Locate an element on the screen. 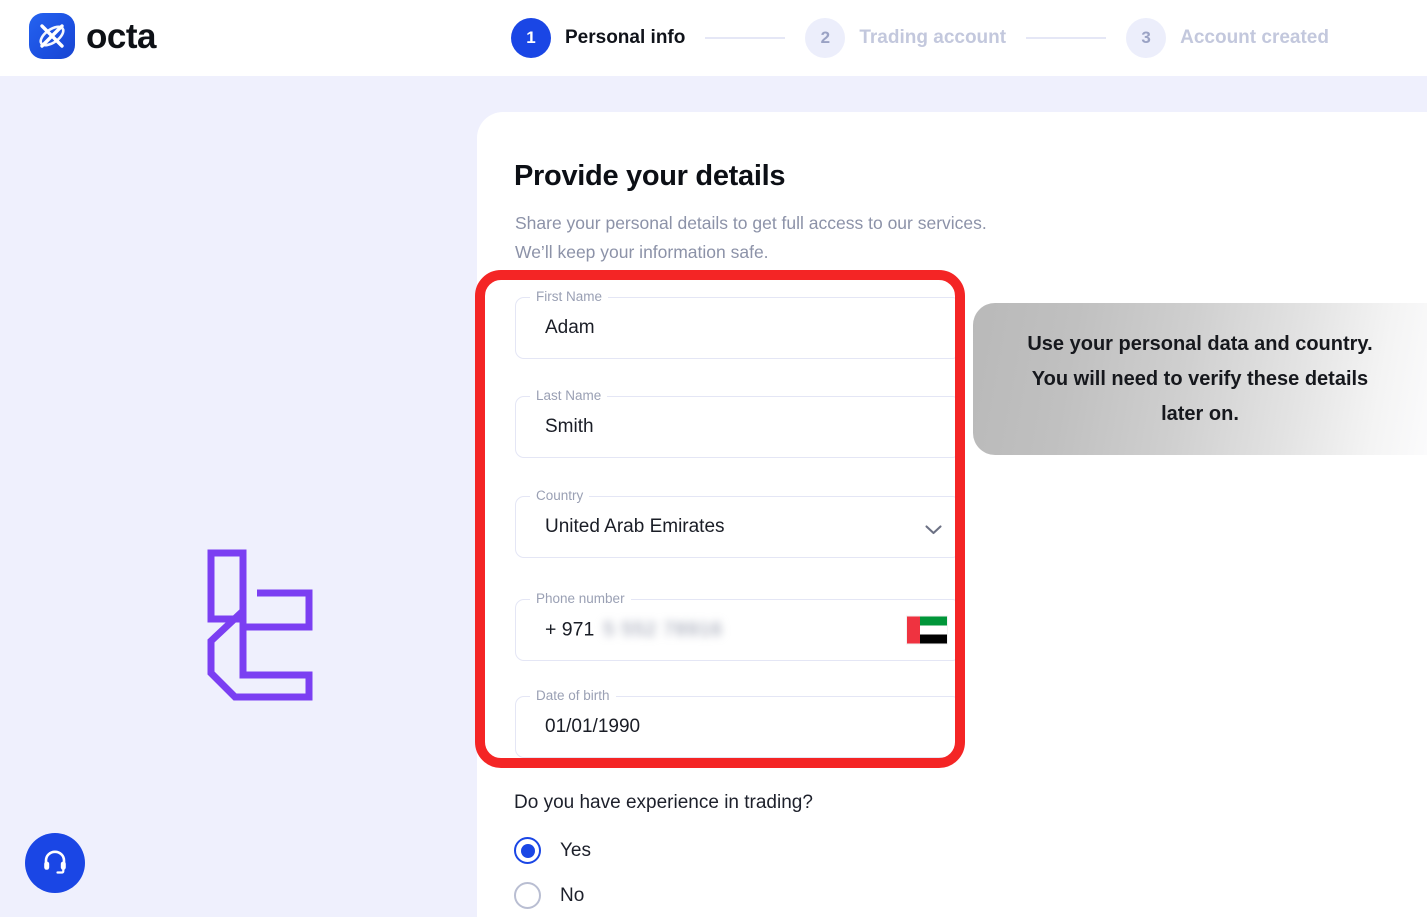 The image size is (1427, 917). country-label: Country is located at coordinates (560, 495).